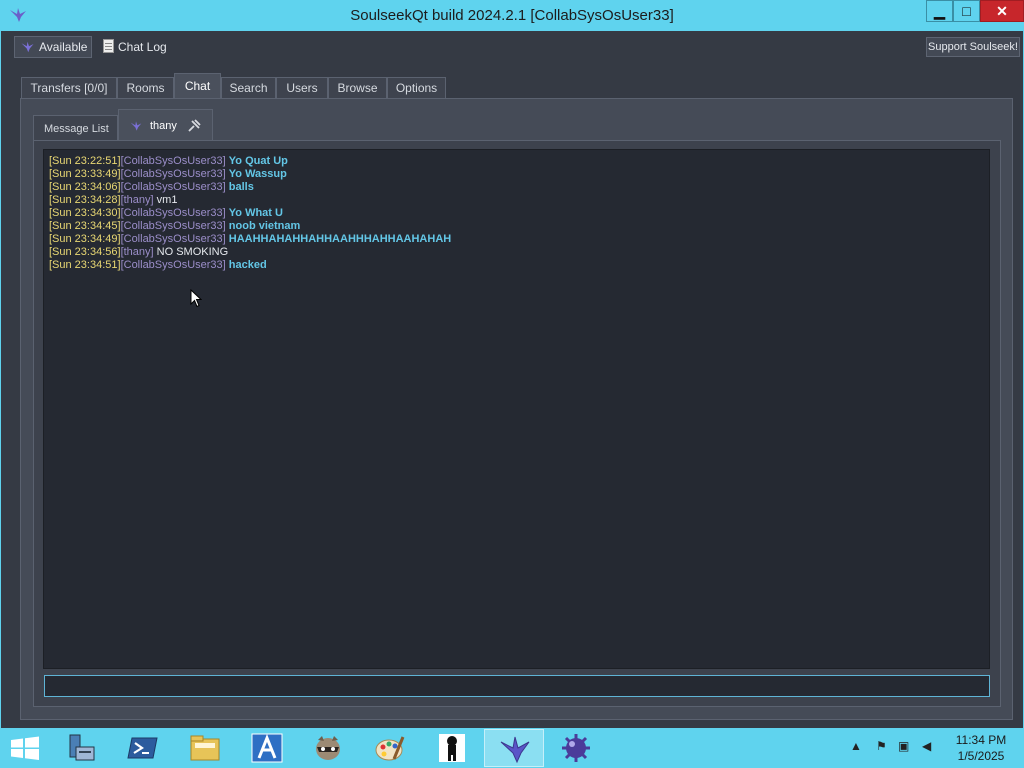 The width and height of the screenshot is (1024, 768). I want to click on paint-icon, so click(390, 748).